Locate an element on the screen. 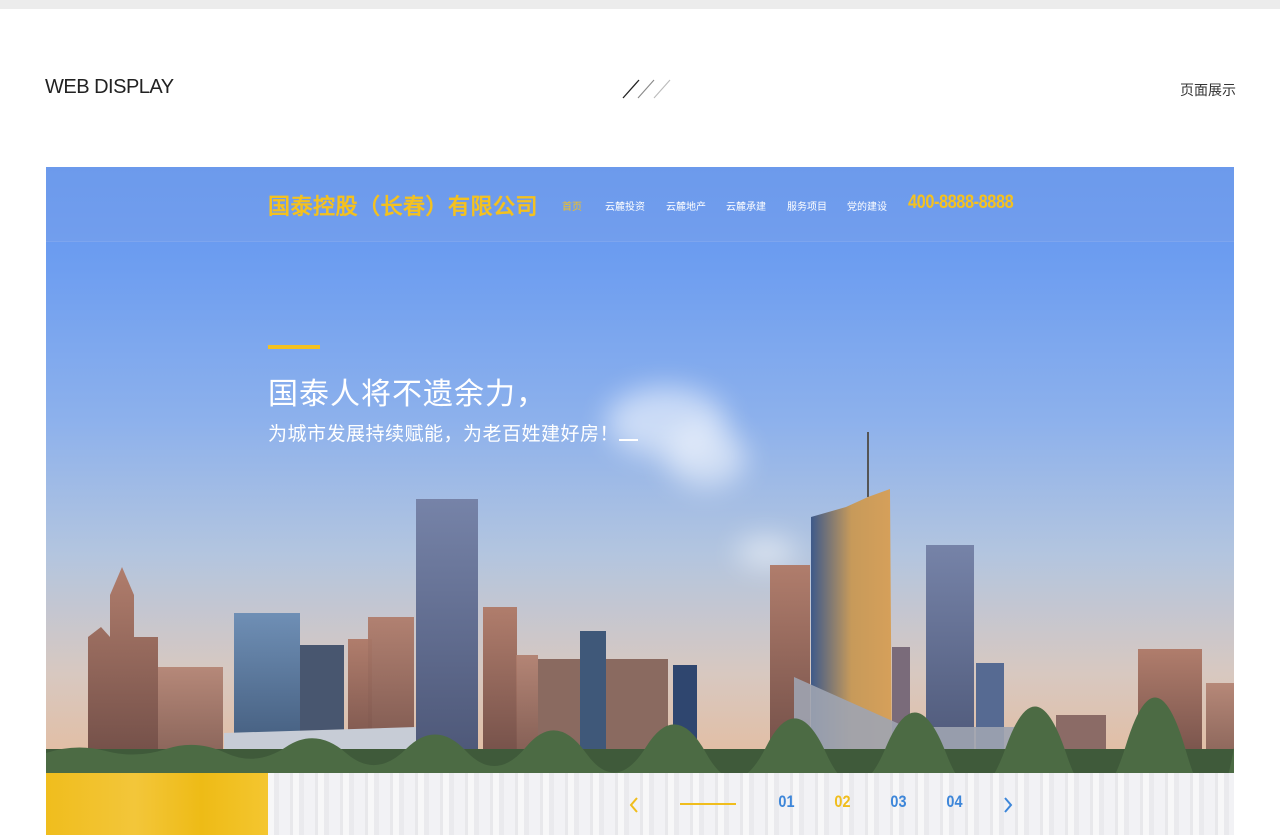 Image resolution: width=1280 pixels, height=835 pixels. prev-slide-button is located at coordinates (634, 805).